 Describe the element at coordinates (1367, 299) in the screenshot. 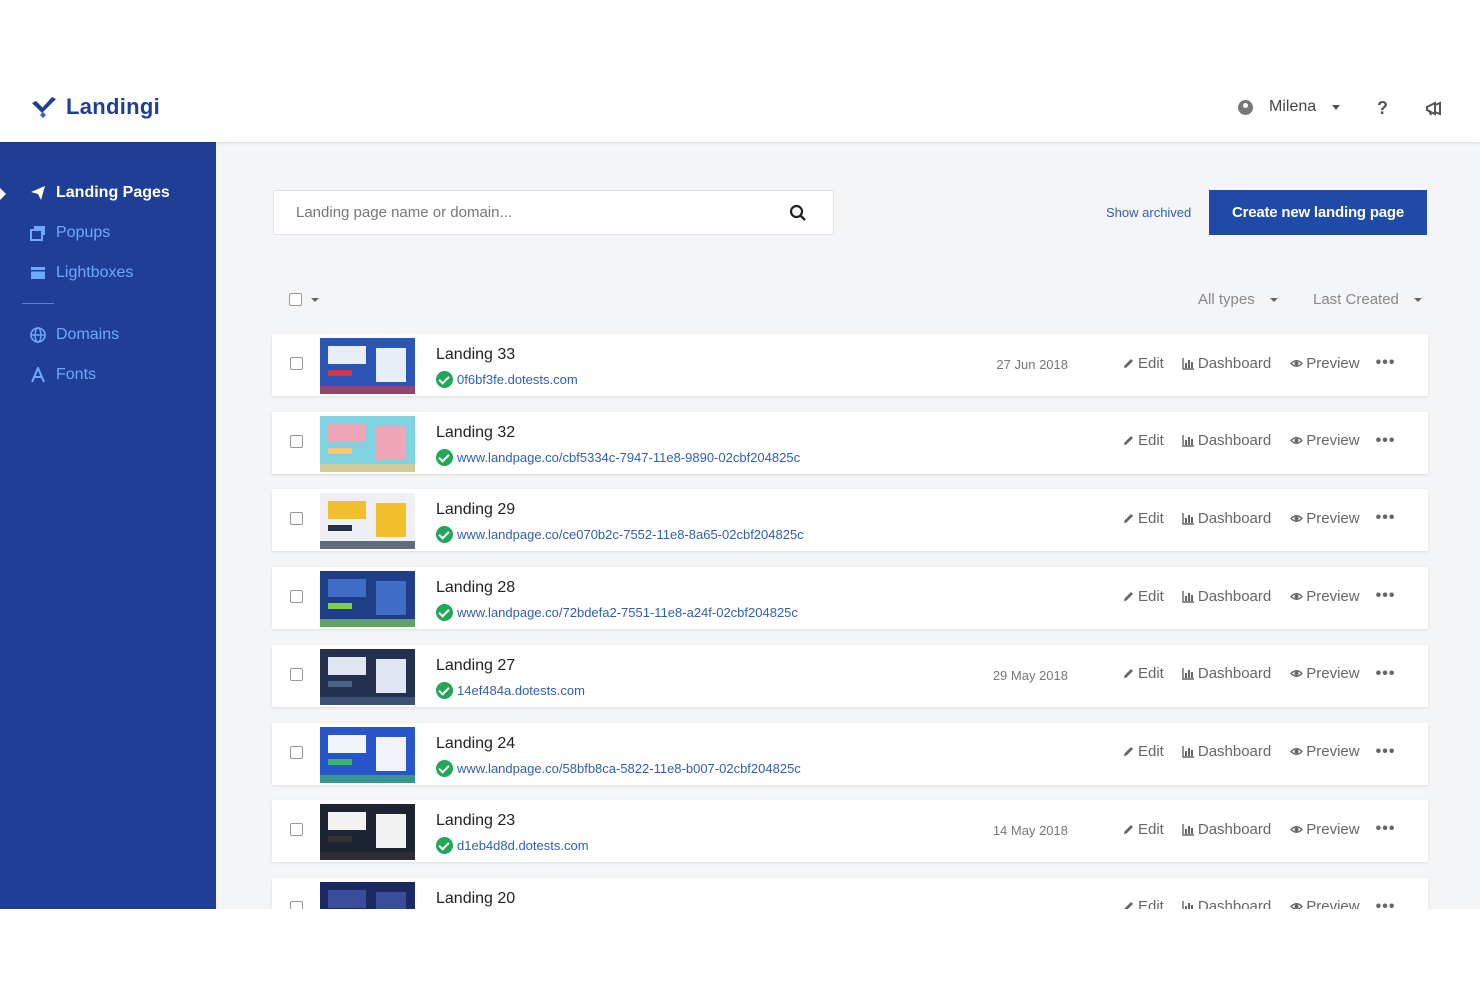

I see `sort-filter: Last Created` at that location.